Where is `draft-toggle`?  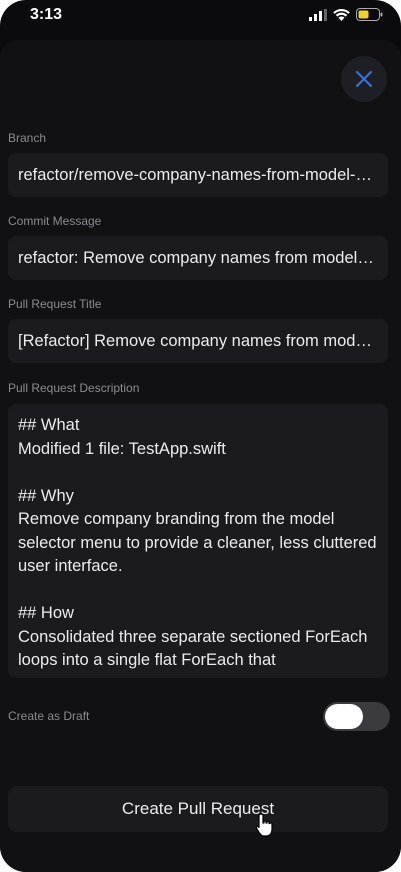 draft-toggle is located at coordinates (356, 716).